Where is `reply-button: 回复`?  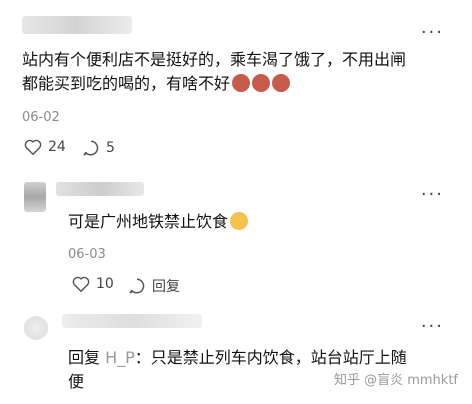 reply-button: 回复 is located at coordinates (154, 286).